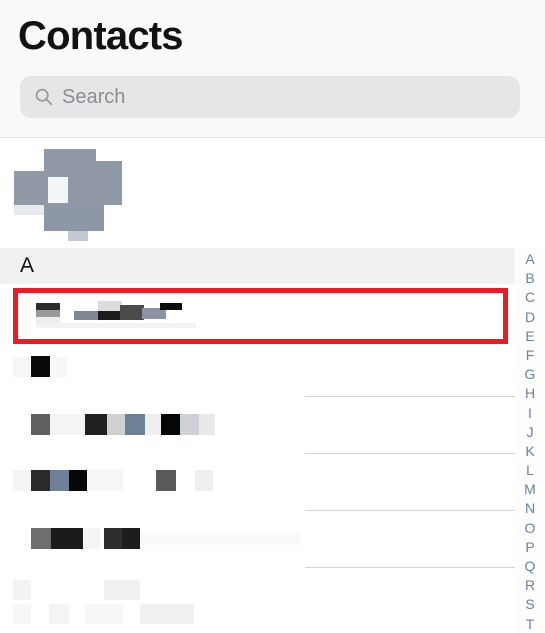 The width and height of the screenshot is (545, 633). Describe the element at coordinates (530, 374) in the screenshot. I see `alpha-index-letter-g: G` at that location.